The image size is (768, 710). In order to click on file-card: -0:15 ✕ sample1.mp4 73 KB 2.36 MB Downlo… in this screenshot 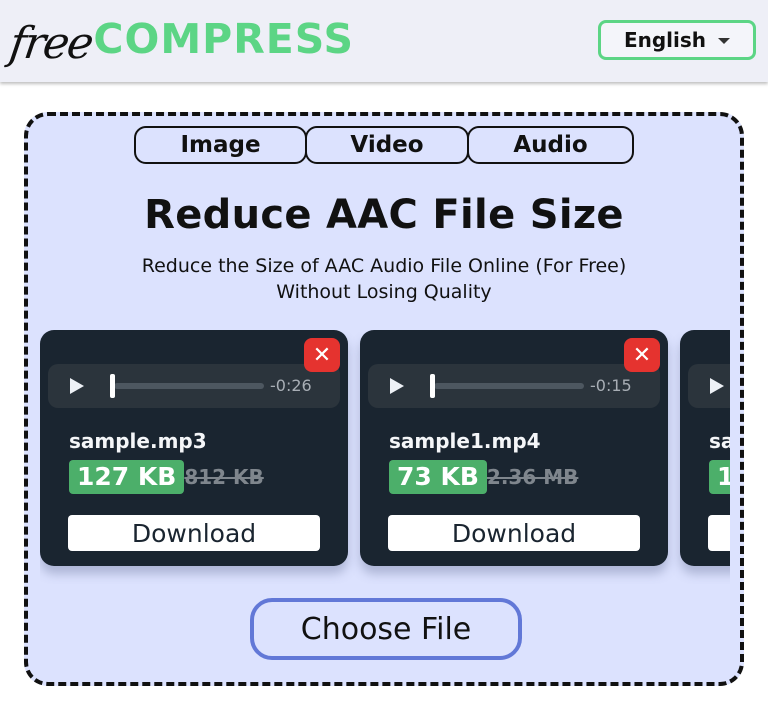, I will do `click(514, 448)`.